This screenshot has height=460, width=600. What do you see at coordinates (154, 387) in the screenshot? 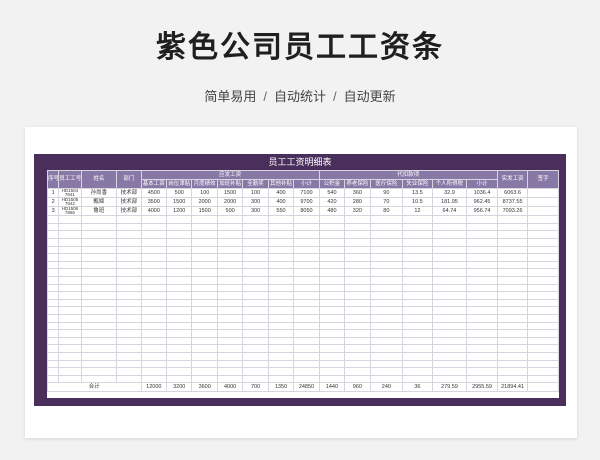
I see `total-cell: 12000` at bounding box center [154, 387].